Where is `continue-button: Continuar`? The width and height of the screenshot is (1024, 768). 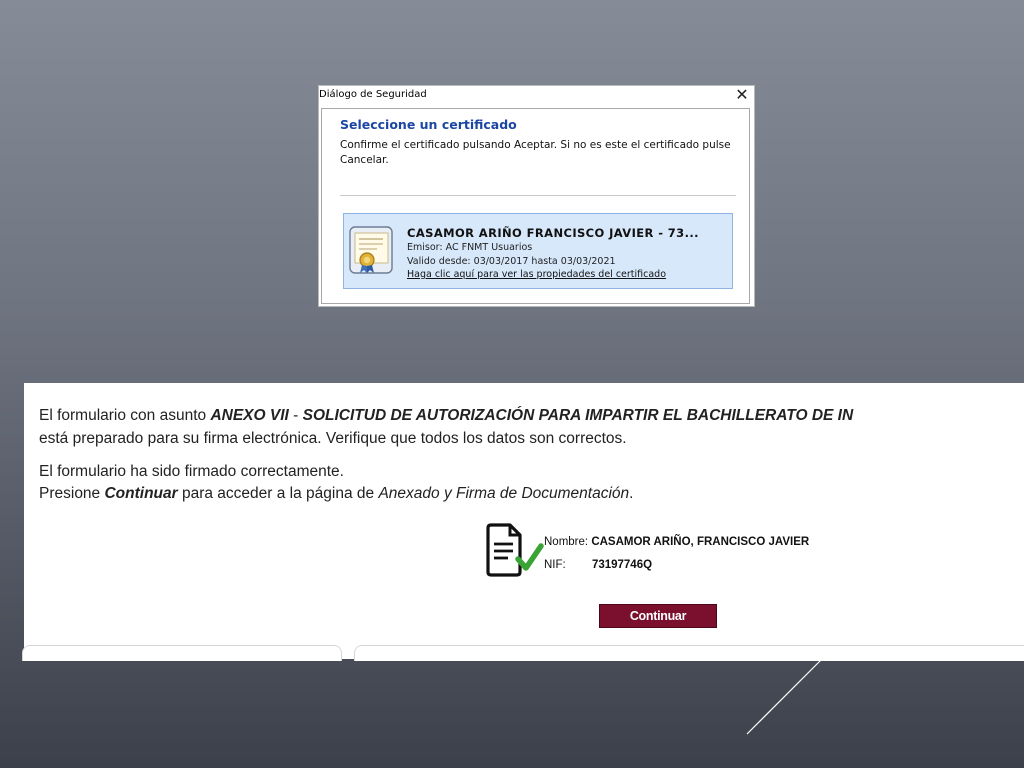
continue-button: Continuar is located at coordinates (658, 616).